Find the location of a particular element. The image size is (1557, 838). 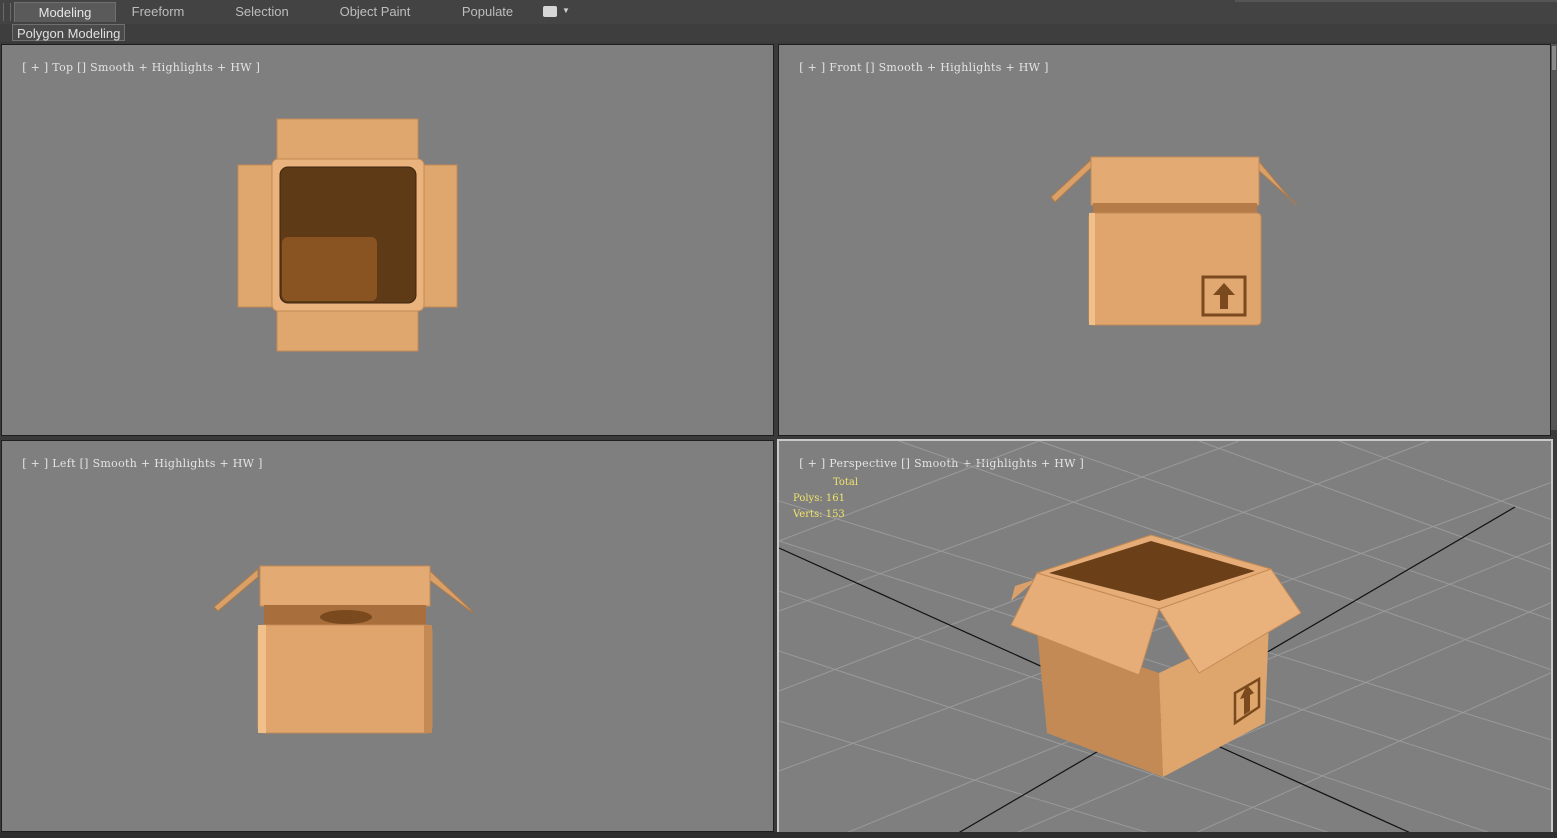

tab-populate: Populate is located at coordinates (487, 12).